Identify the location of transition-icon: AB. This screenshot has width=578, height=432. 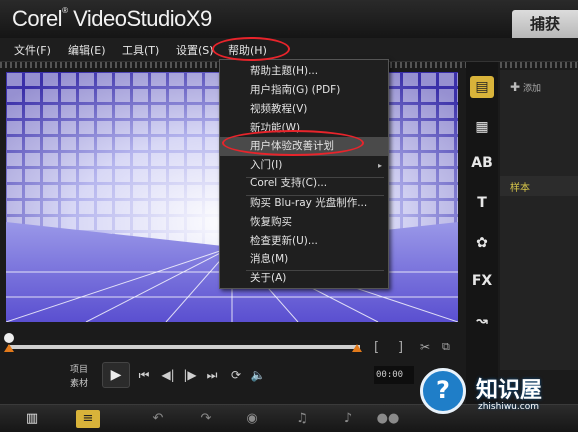
(482, 163).